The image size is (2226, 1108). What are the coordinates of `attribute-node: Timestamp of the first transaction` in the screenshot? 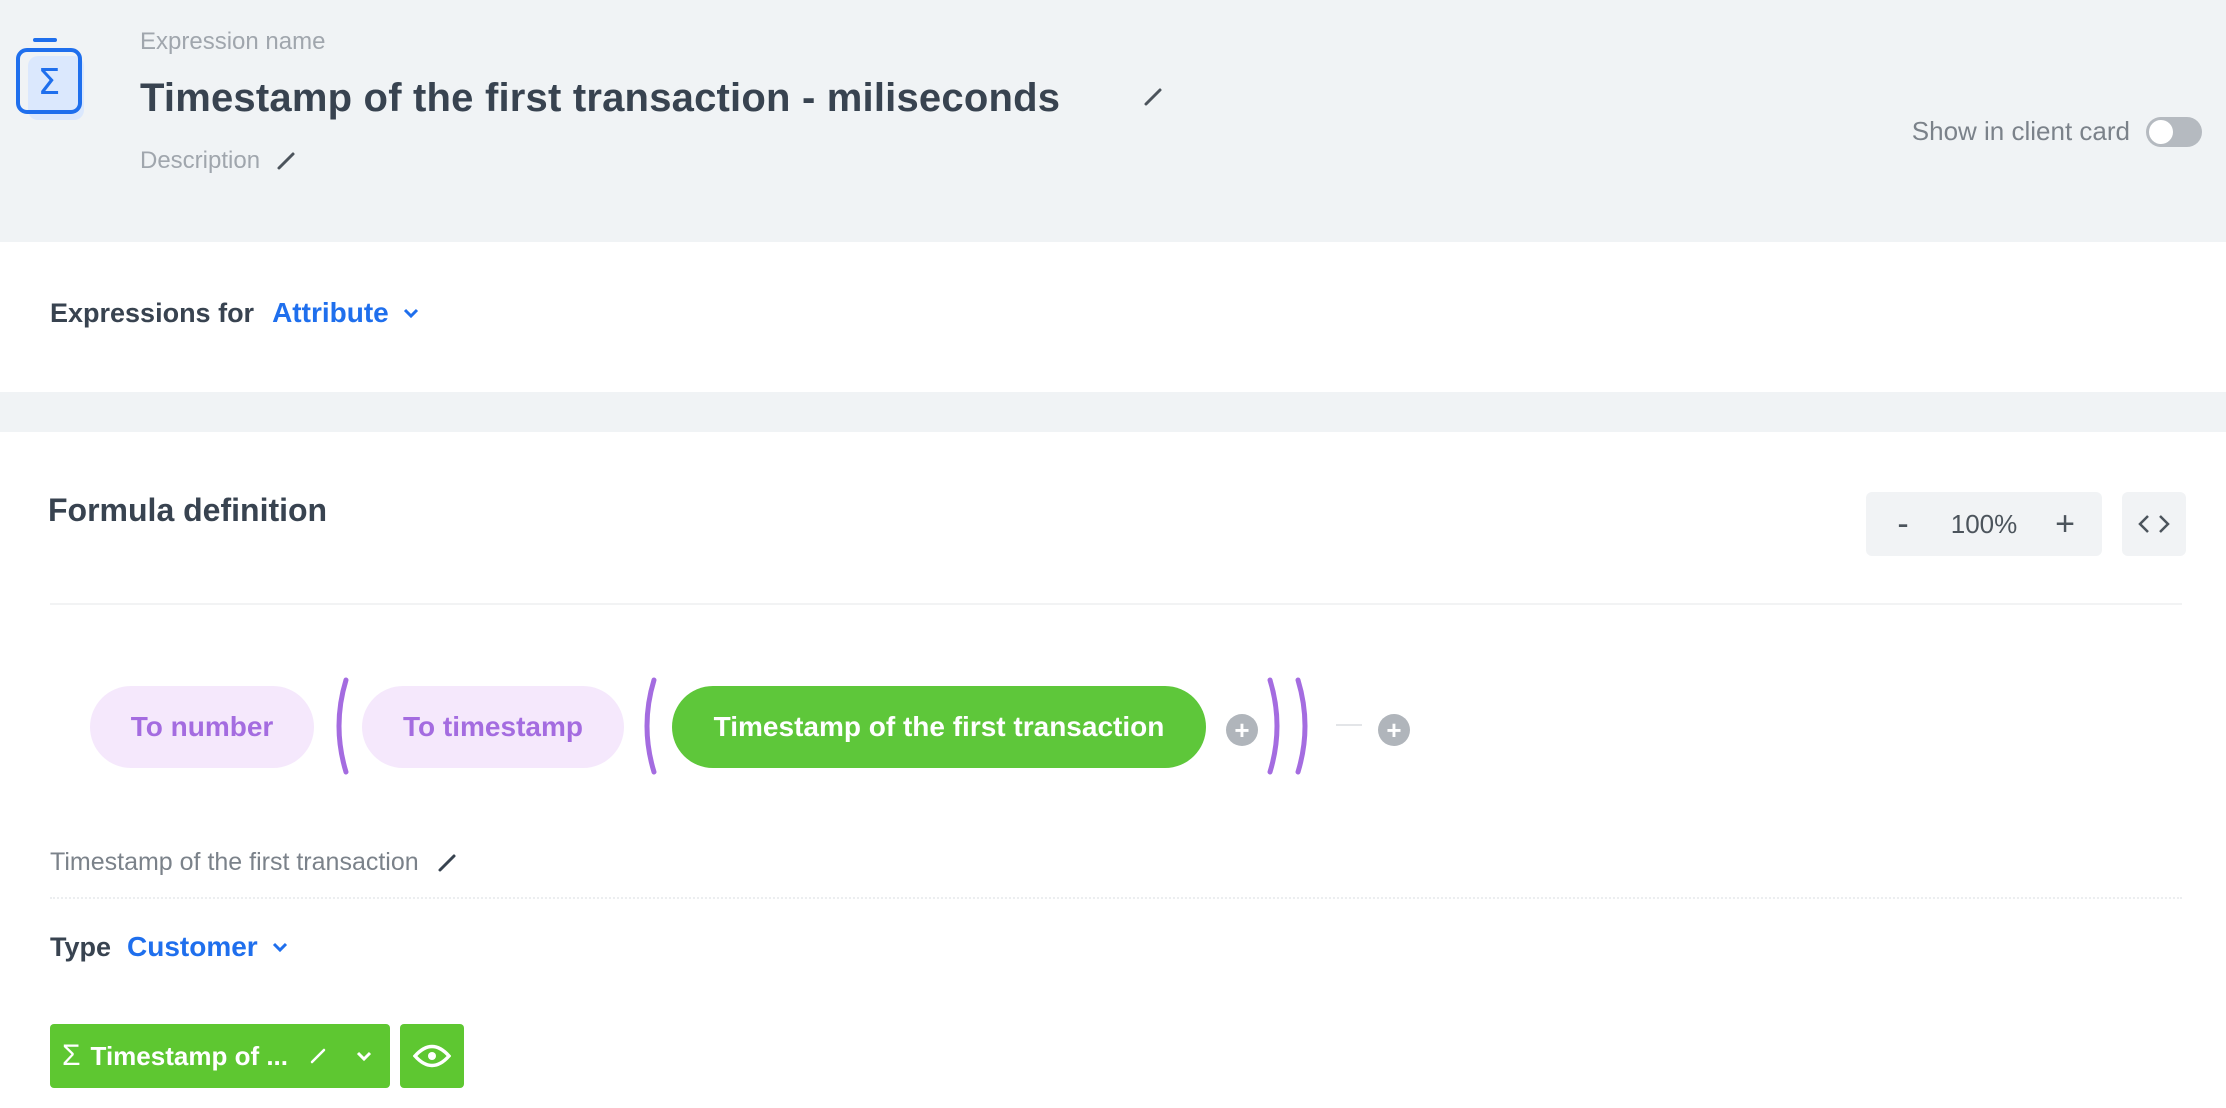 It's located at (939, 727).